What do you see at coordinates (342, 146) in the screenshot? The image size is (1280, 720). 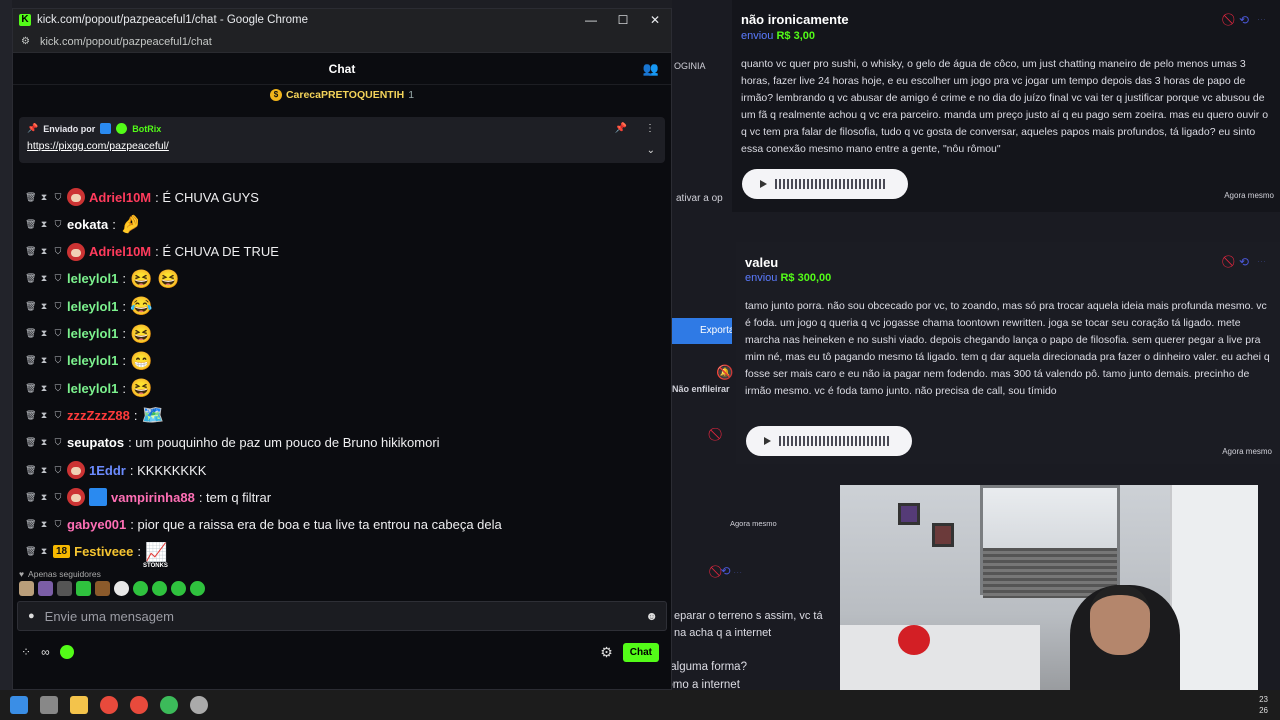 I see `pinned-link: https://pixgg.com/pazpeaceful/` at bounding box center [342, 146].